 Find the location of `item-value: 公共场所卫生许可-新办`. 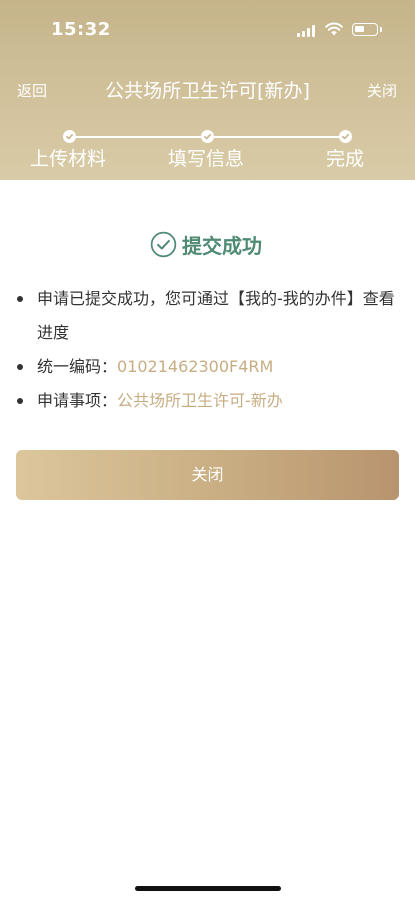

item-value: 公共场所卫生许可-新办 is located at coordinates (200, 400).